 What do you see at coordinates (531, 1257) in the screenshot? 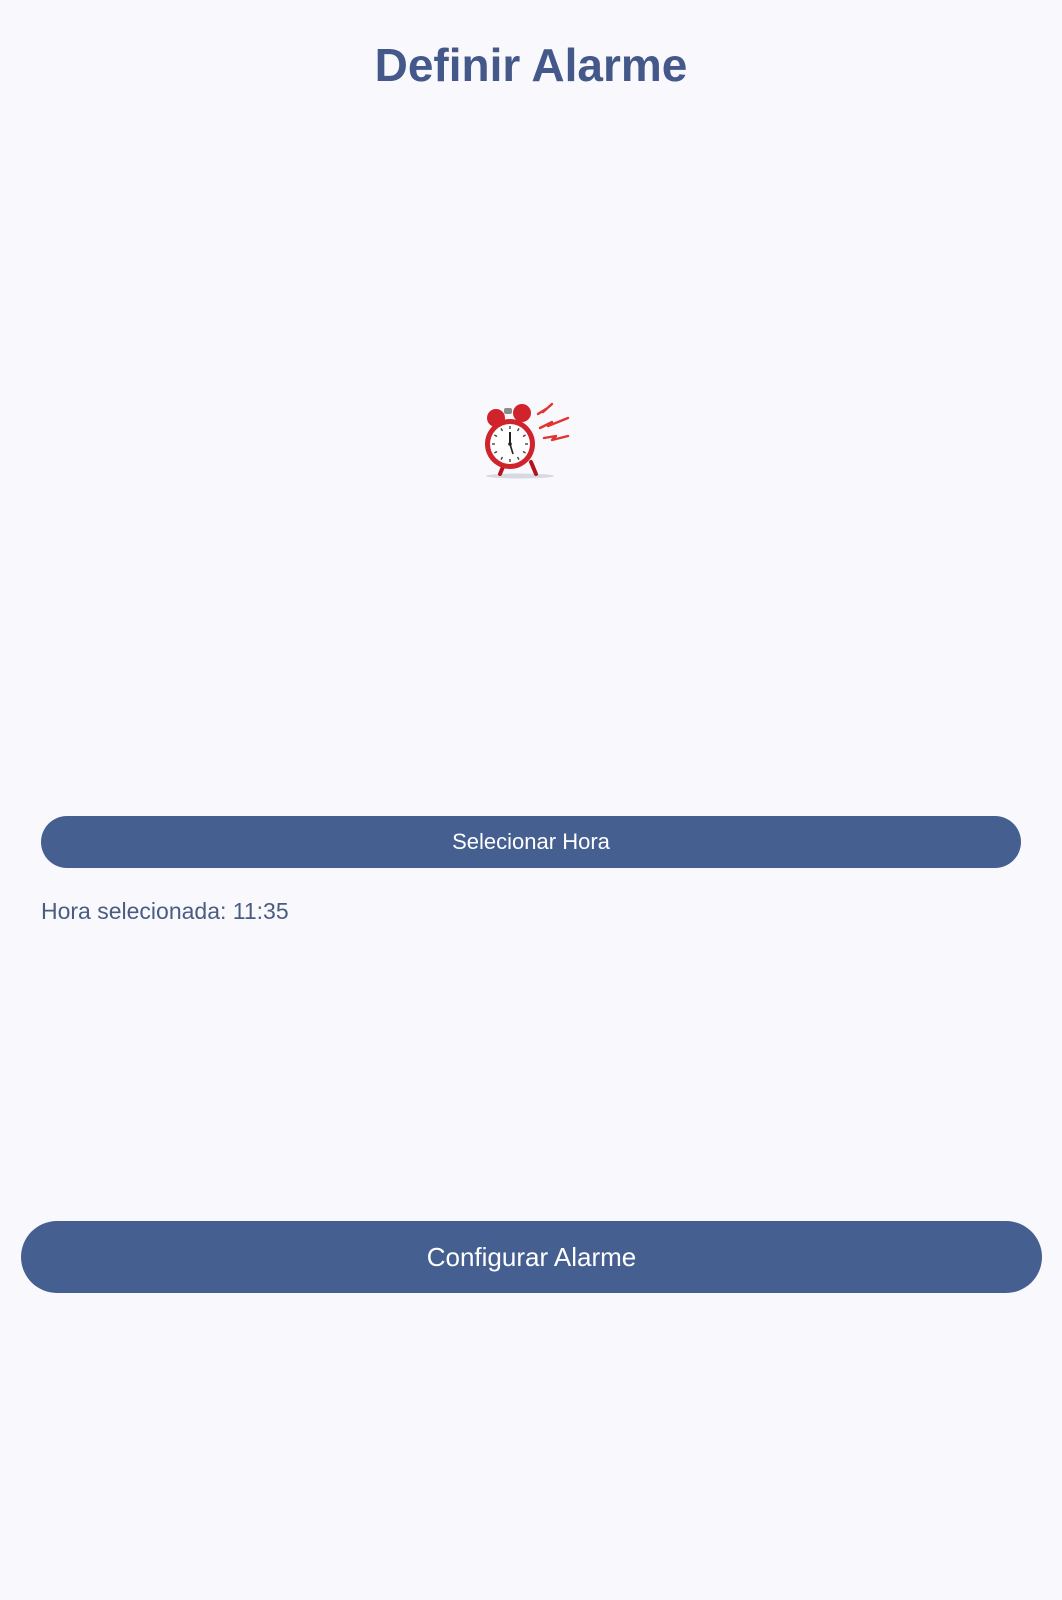
I see `configure-alarm-button: Configurar Alarme` at bounding box center [531, 1257].